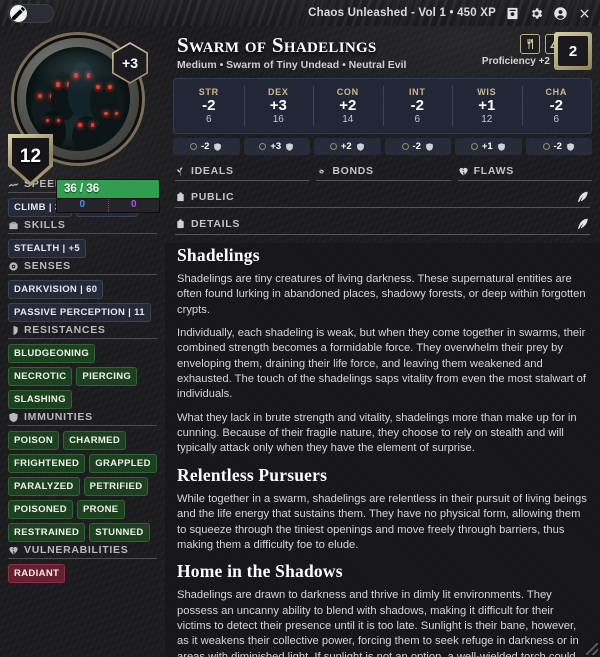  Describe the element at coordinates (47, 532) in the screenshot. I see `chip: RESTRAINED` at that location.